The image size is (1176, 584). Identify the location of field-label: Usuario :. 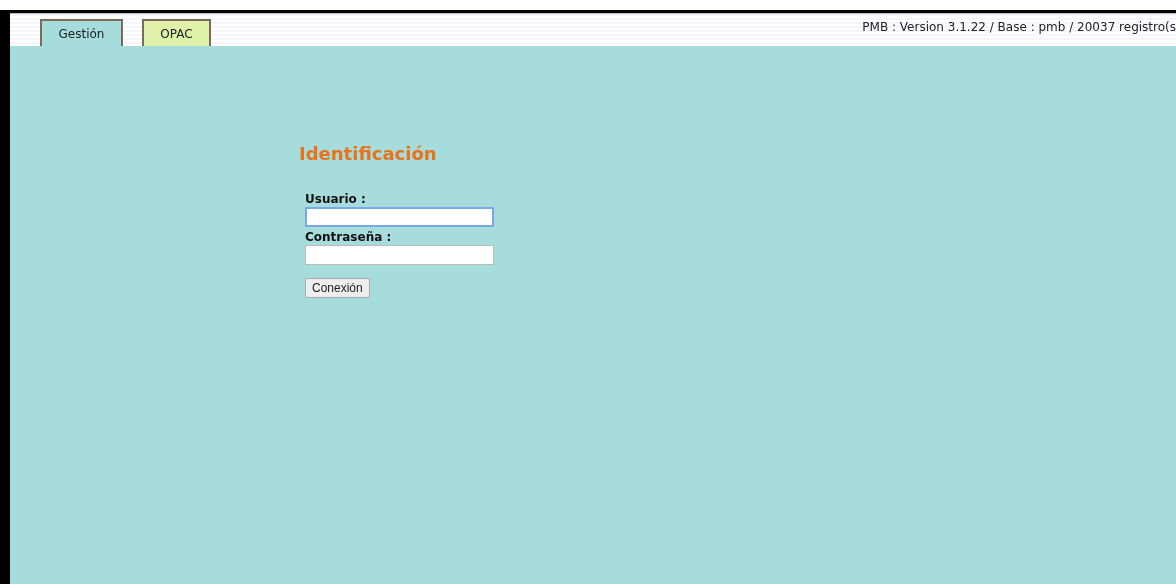
(335, 199).